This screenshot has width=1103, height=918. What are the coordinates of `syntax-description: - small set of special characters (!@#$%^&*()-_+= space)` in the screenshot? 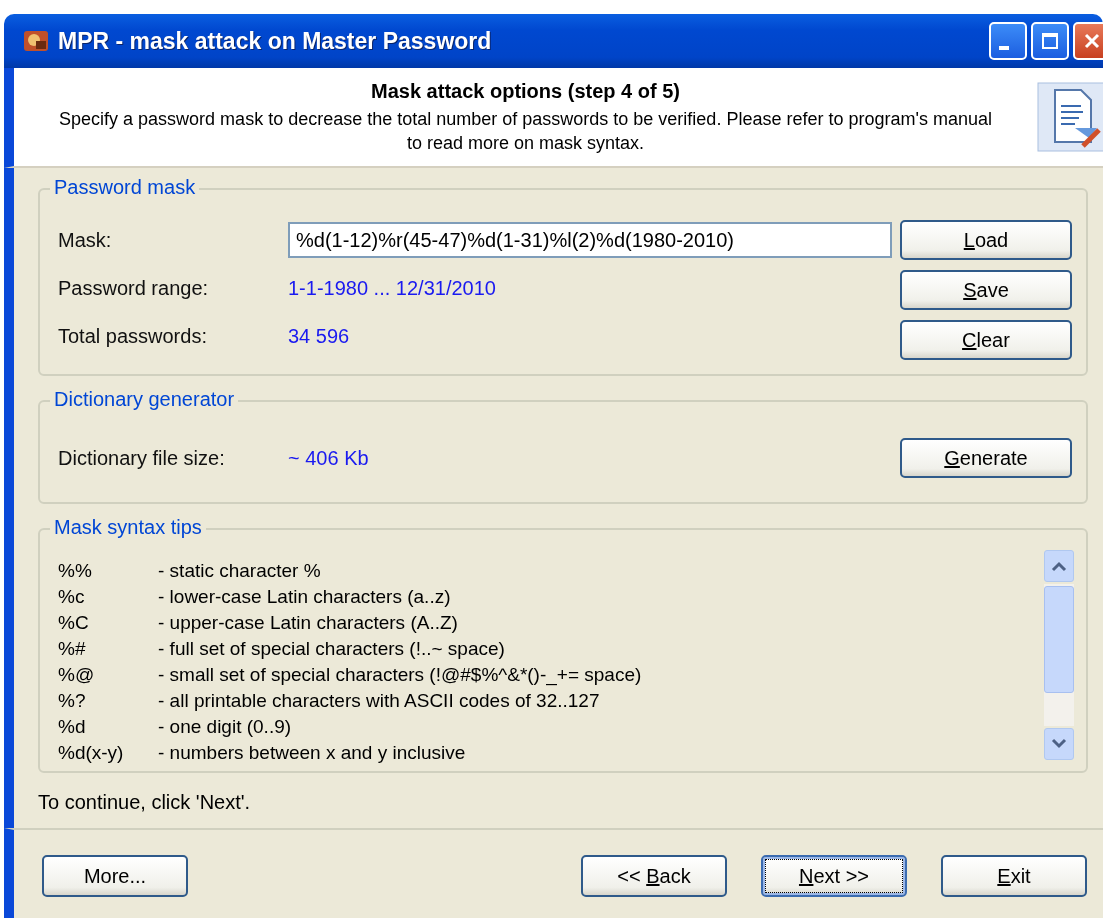 It's located at (400, 675).